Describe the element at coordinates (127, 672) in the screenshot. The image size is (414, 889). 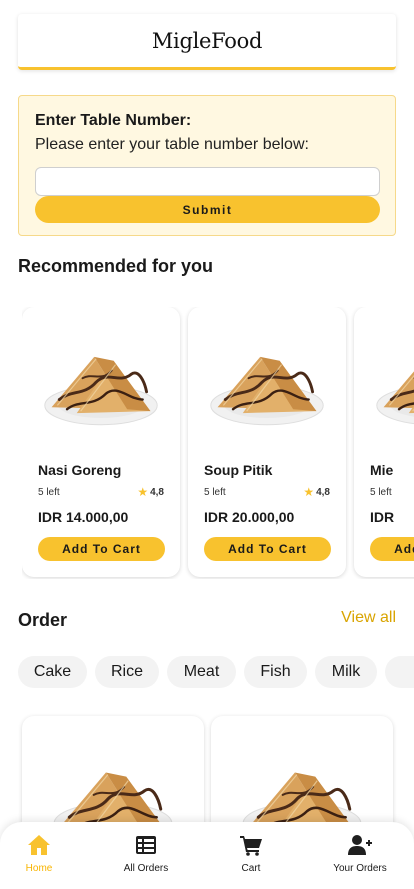
I see `category-chip-rice: Rice` at that location.